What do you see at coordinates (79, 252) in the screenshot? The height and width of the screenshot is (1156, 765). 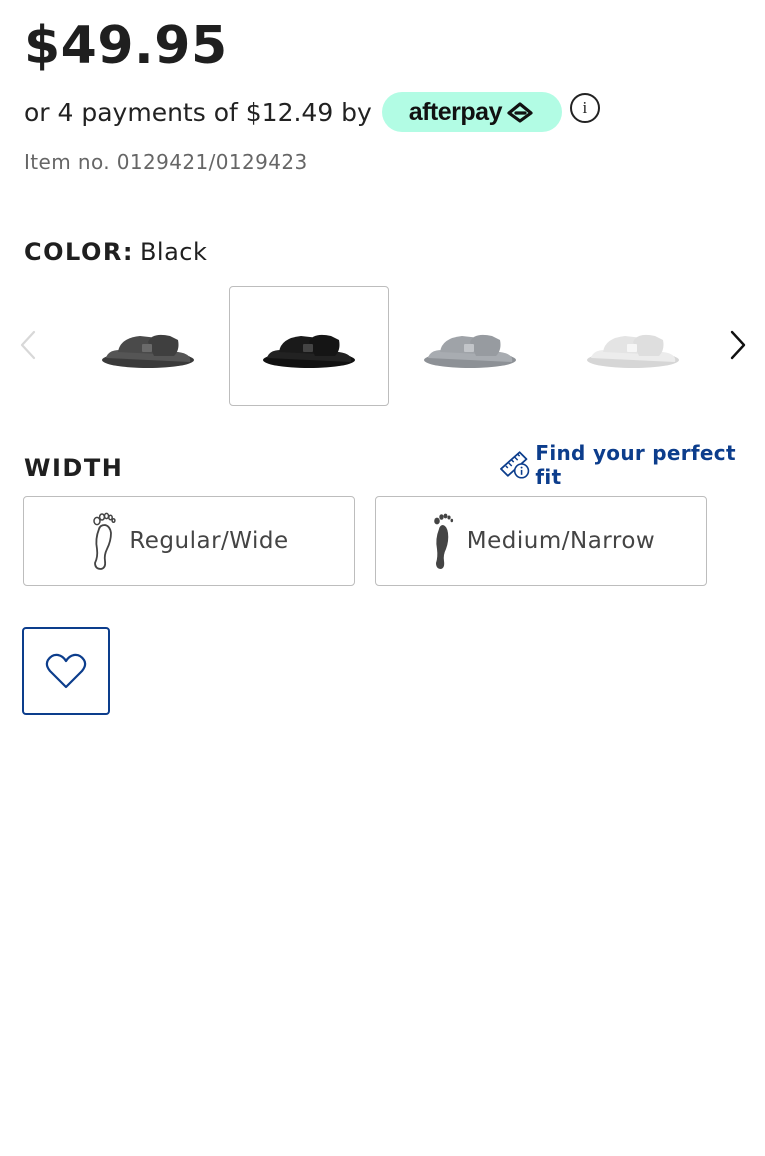 I see `color-label: COLOR:` at bounding box center [79, 252].